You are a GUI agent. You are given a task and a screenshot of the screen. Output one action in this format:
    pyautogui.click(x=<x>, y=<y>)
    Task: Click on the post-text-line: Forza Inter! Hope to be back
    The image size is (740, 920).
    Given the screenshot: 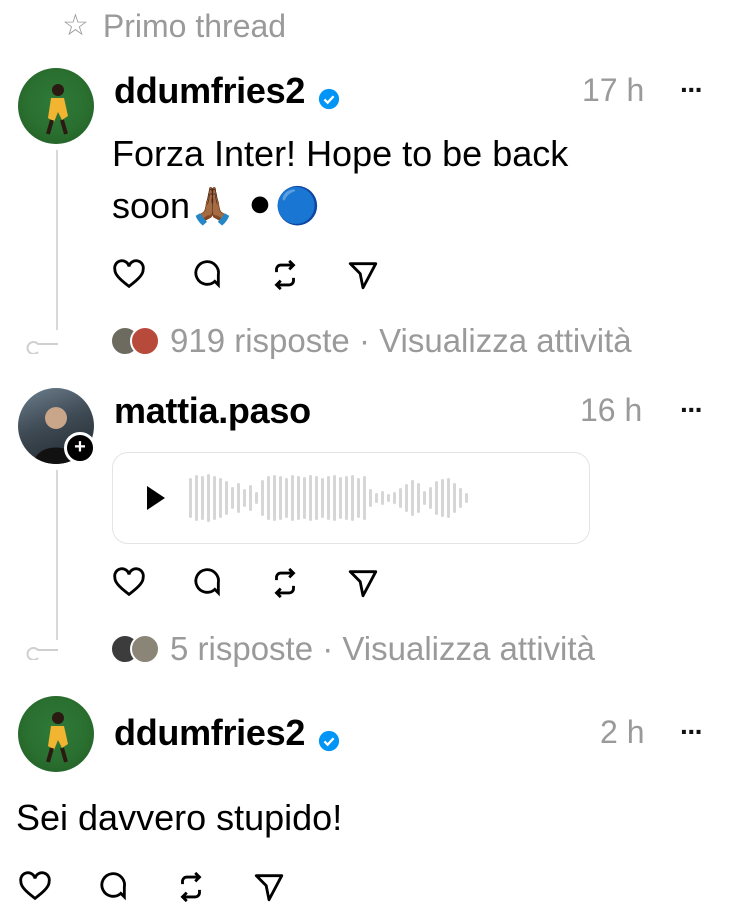 What is the action you would take?
    pyautogui.click(x=340, y=153)
    